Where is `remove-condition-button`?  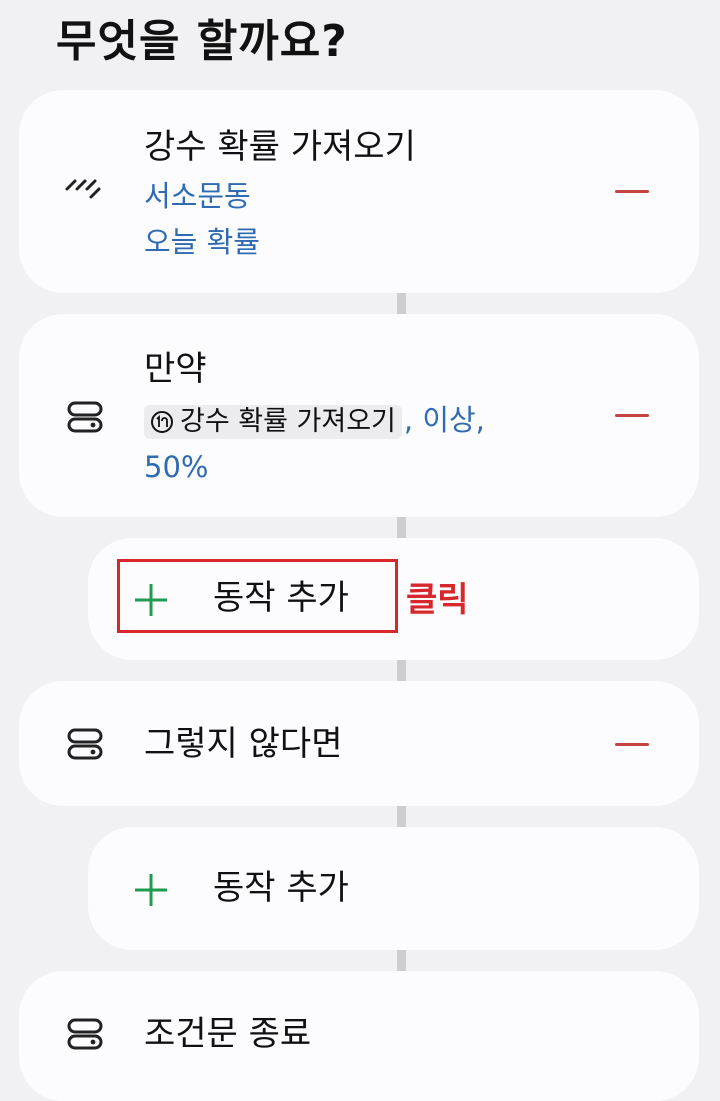
remove-condition-button is located at coordinates (632, 415).